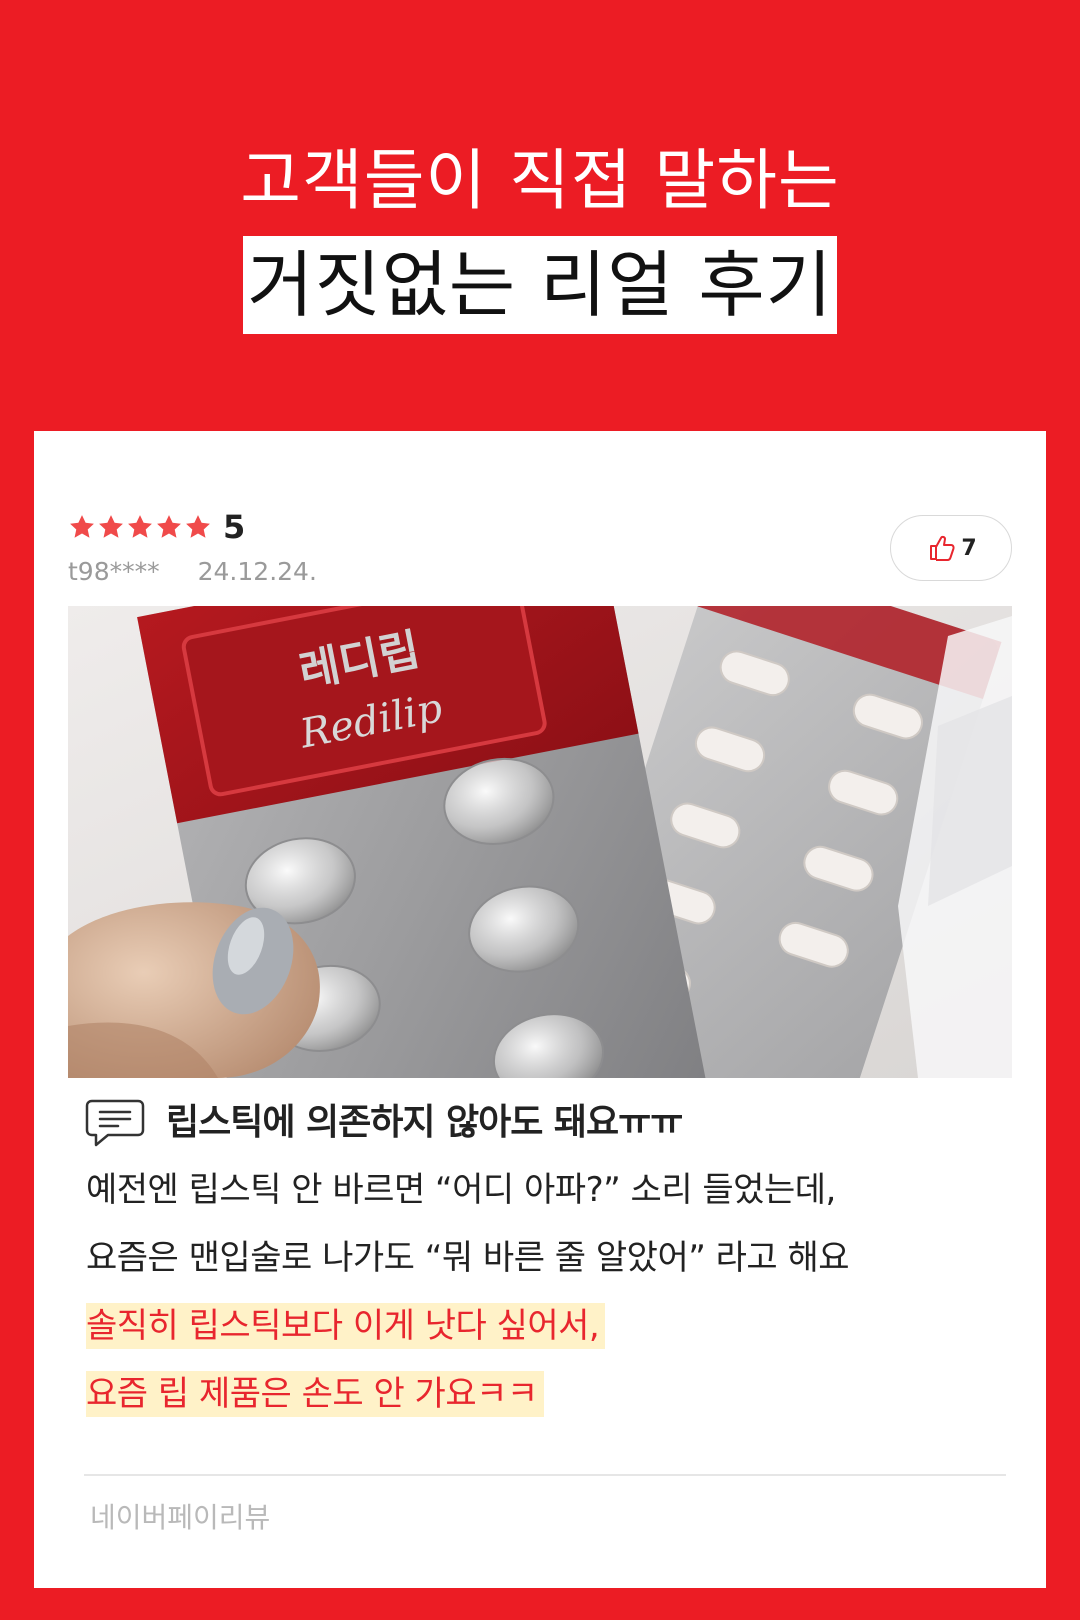 The height and width of the screenshot is (1620, 1080). I want to click on rating-value: 5, so click(234, 527).